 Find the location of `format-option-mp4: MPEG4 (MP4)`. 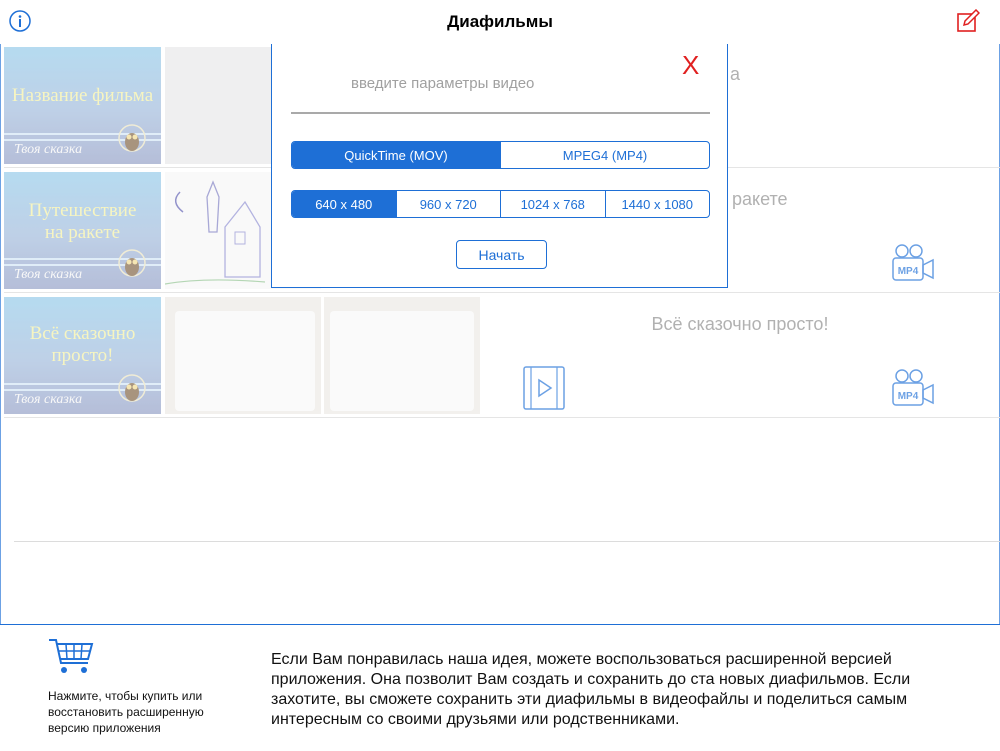

format-option-mp4: MPEG4 (MP4) is located at coordinates (604, 155).